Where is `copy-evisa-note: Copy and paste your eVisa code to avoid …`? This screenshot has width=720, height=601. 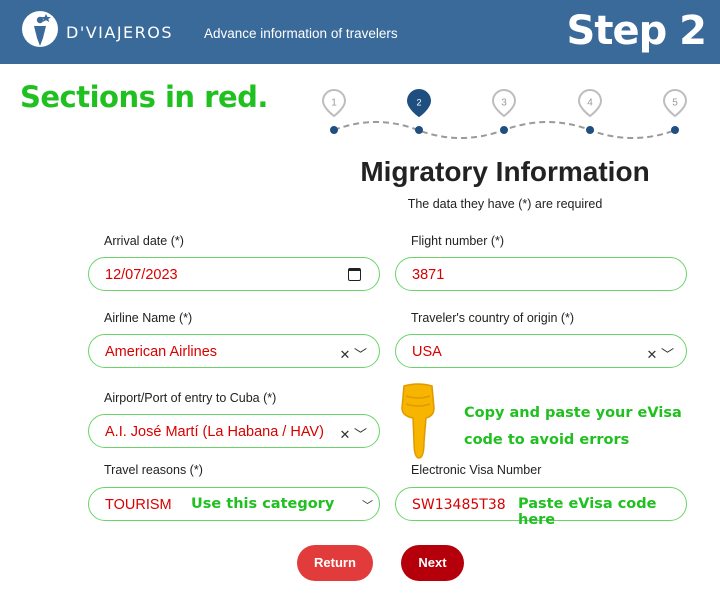
copy-evisa-note: Copy and paste your eVisa code to avoid … is located at coordinates (573, 426).